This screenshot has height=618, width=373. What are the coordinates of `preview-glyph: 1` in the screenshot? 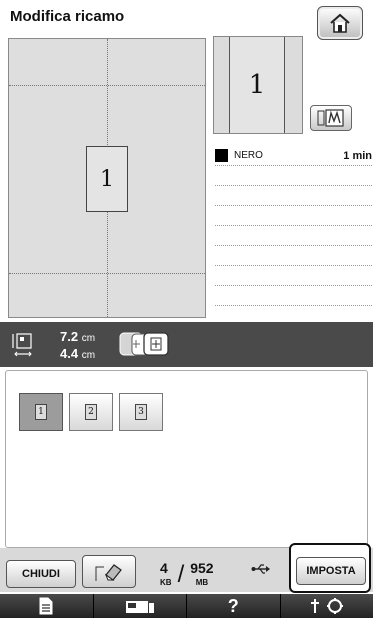 It's located at (257, 85).